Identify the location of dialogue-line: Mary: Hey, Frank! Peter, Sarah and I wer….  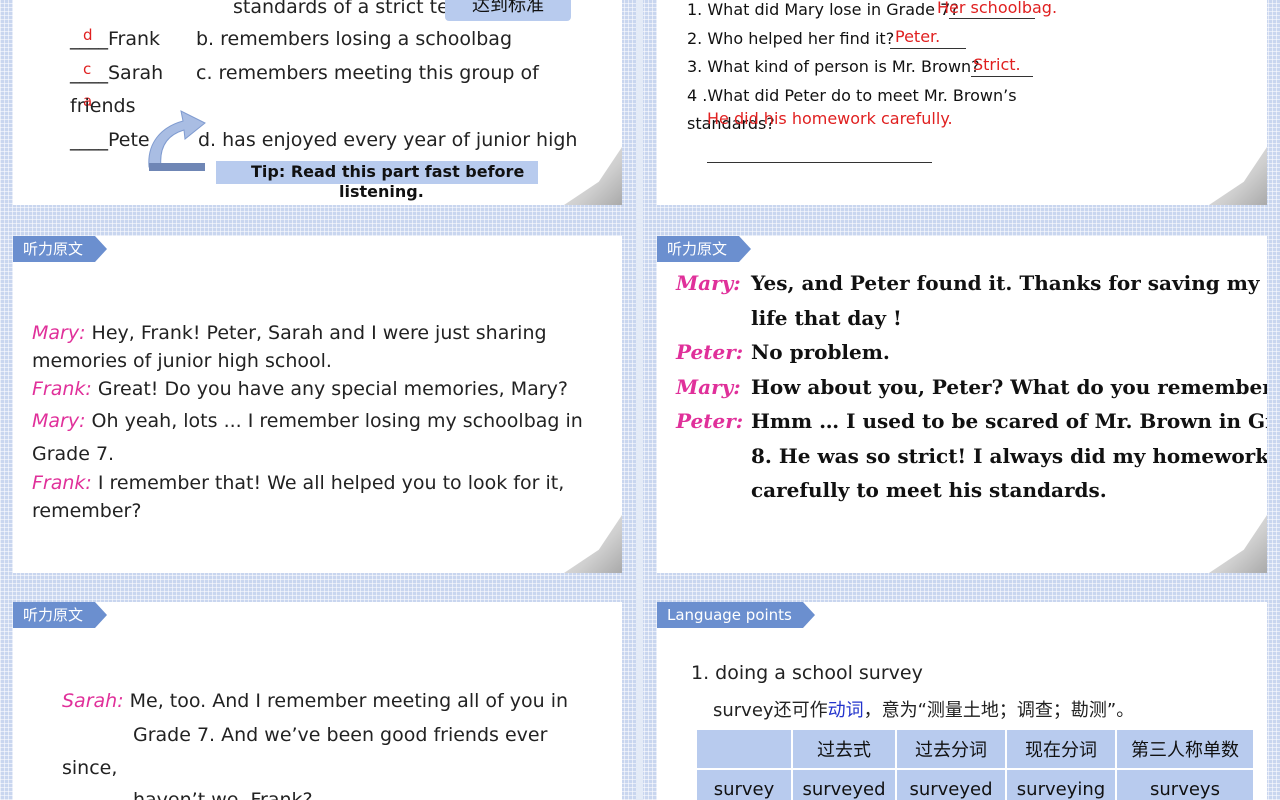
(289, 333).